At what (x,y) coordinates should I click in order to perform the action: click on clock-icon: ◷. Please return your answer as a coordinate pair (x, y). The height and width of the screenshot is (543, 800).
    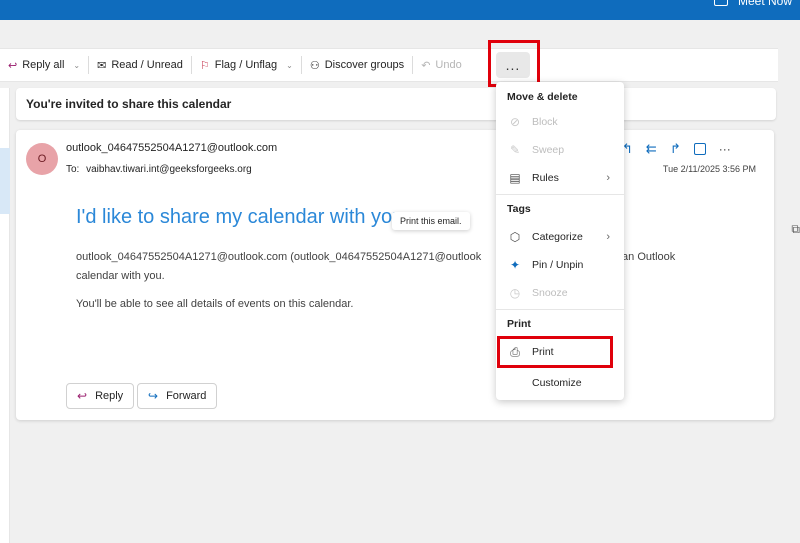
    Looking at the image, I should click on (515, 293).